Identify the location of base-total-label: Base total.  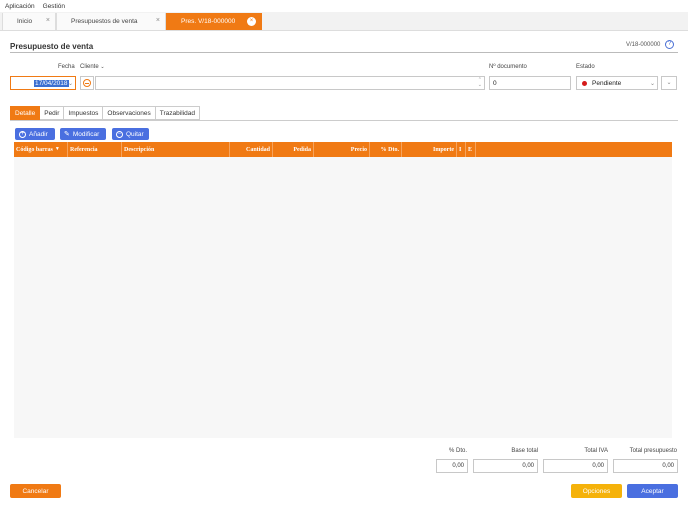
(524, 451).